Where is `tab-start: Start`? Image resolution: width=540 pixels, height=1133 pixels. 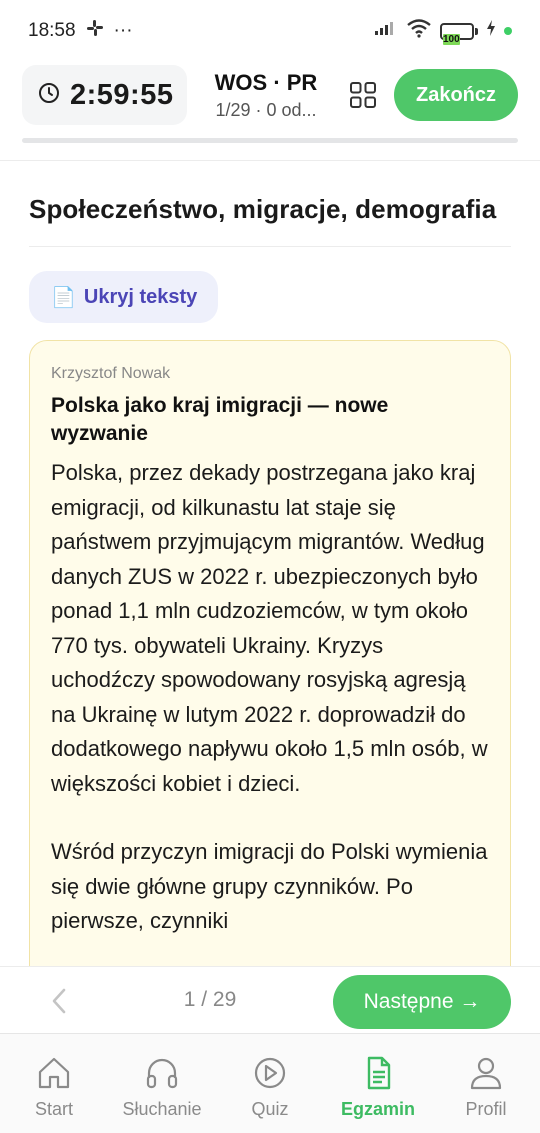 tab-start: Start is located at coordinates (54, 1083).